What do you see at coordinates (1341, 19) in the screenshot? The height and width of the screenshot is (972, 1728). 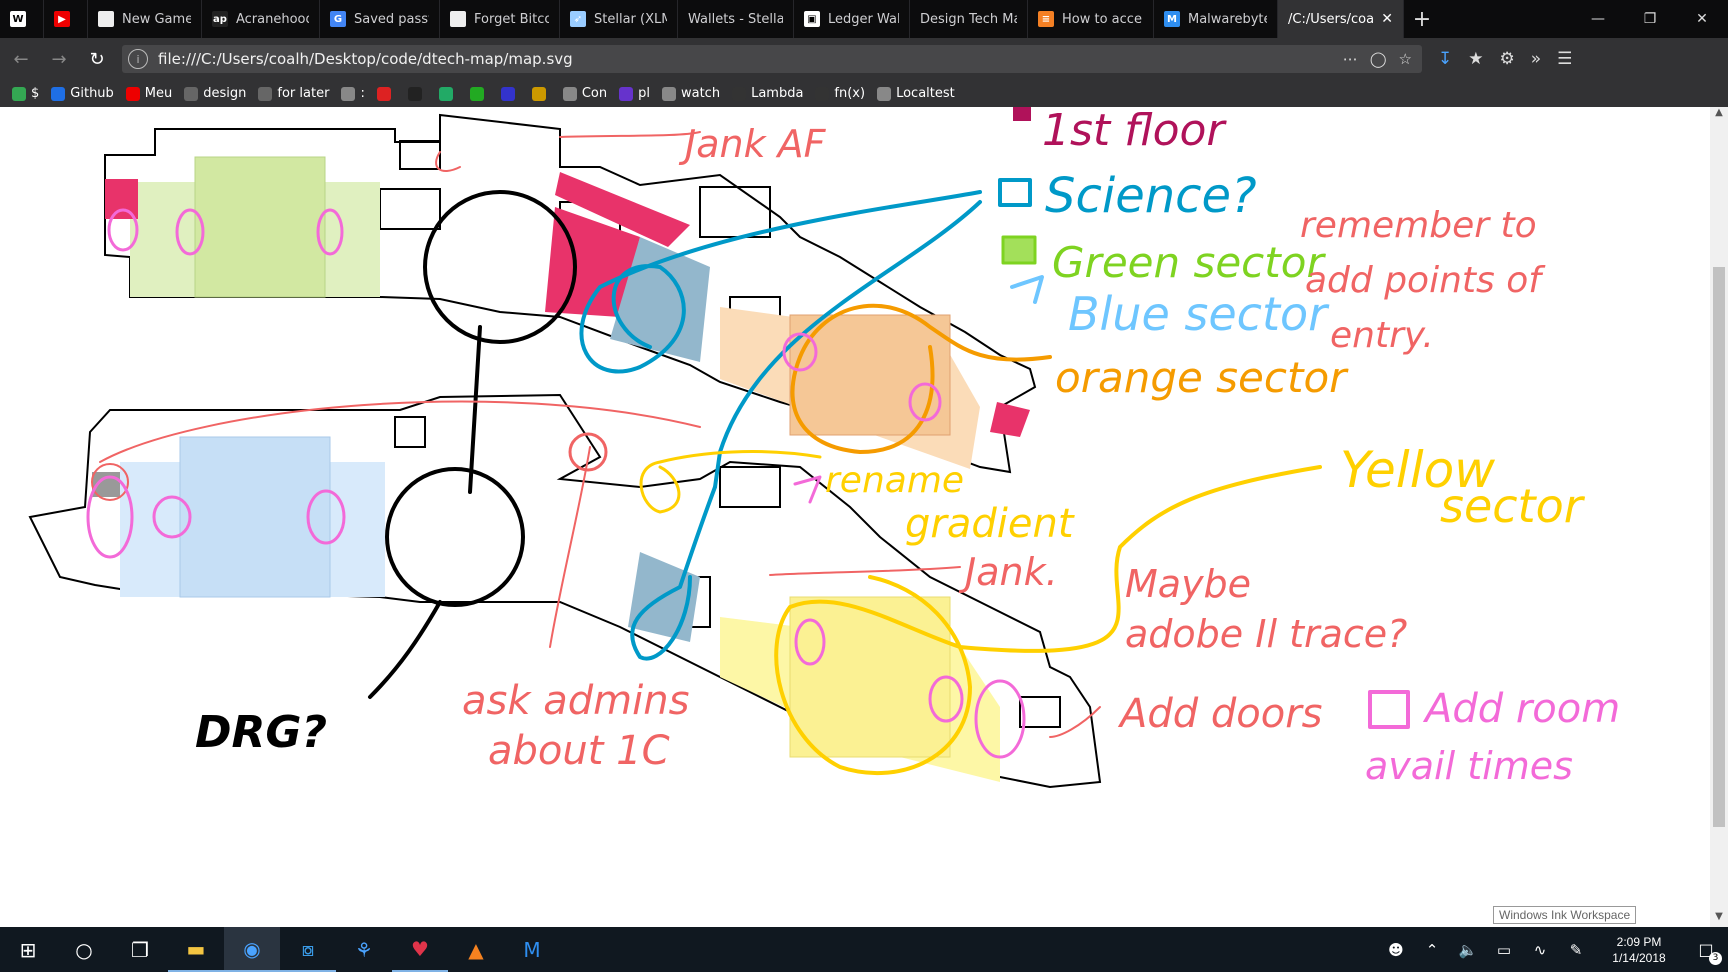 I see `tab-12: /C:/Users/coal ✕` at bounding box center [1341, 19].